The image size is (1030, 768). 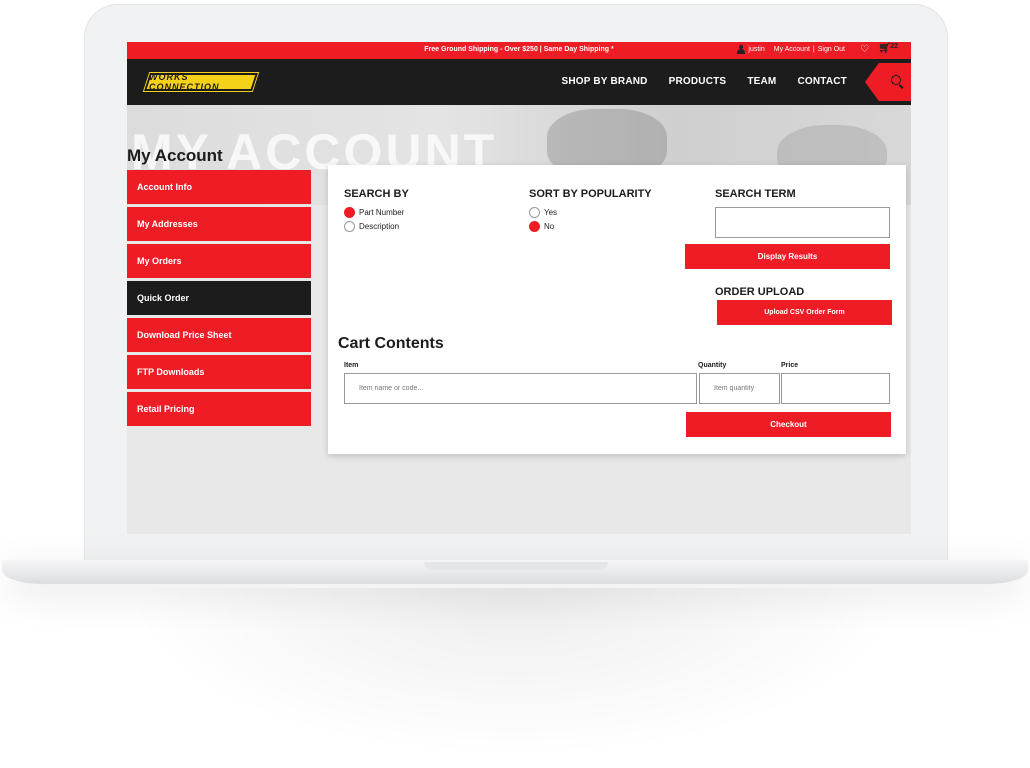 What do you see at coordinates (755, 194) in the screenshot?
I see `search-term-label: SEARCH TERM` at bounding box center [755, 194].